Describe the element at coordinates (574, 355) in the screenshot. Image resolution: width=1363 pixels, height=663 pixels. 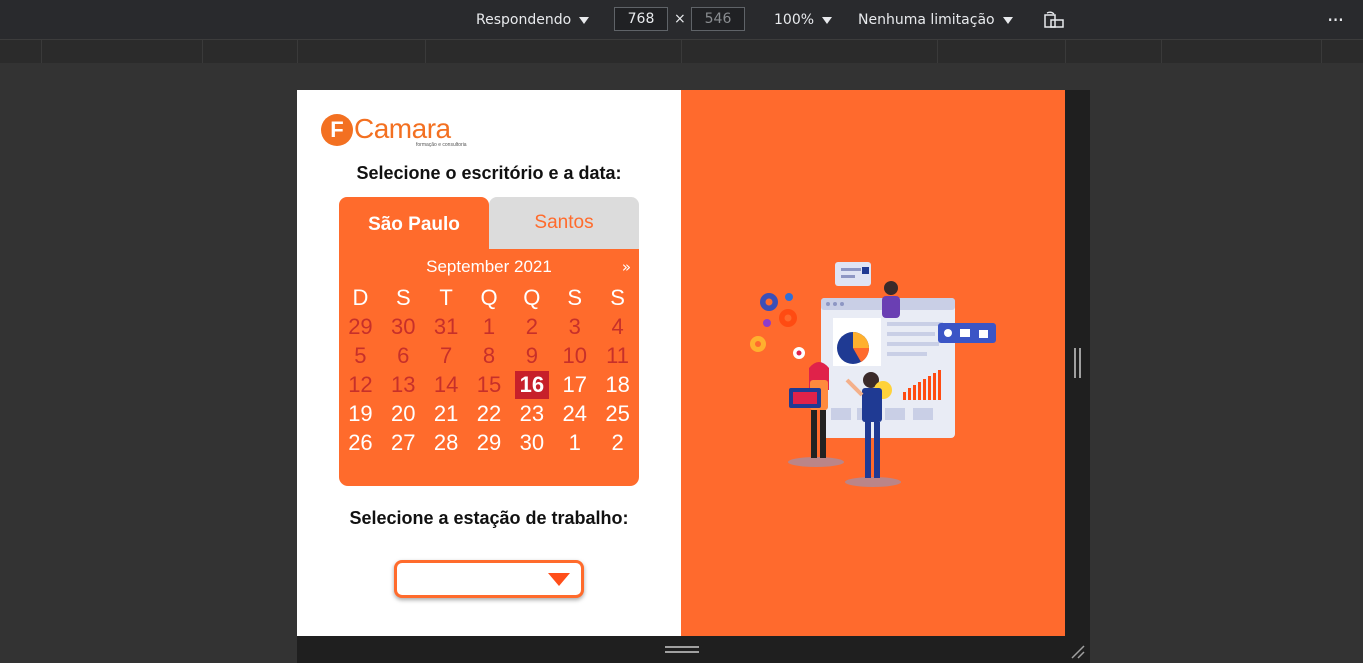
I see `calendar-day: 10` at that location.